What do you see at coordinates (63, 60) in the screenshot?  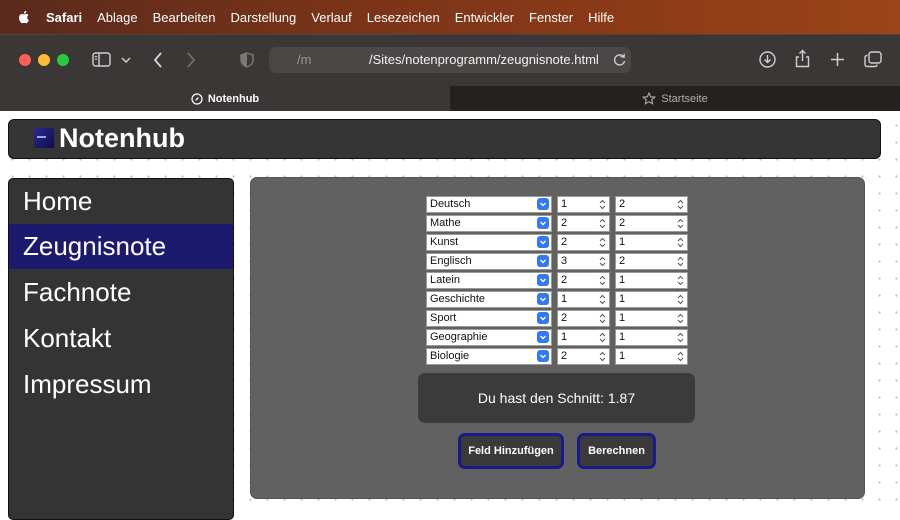 I see `zoom-window-button` at bounding box center [63, 60].